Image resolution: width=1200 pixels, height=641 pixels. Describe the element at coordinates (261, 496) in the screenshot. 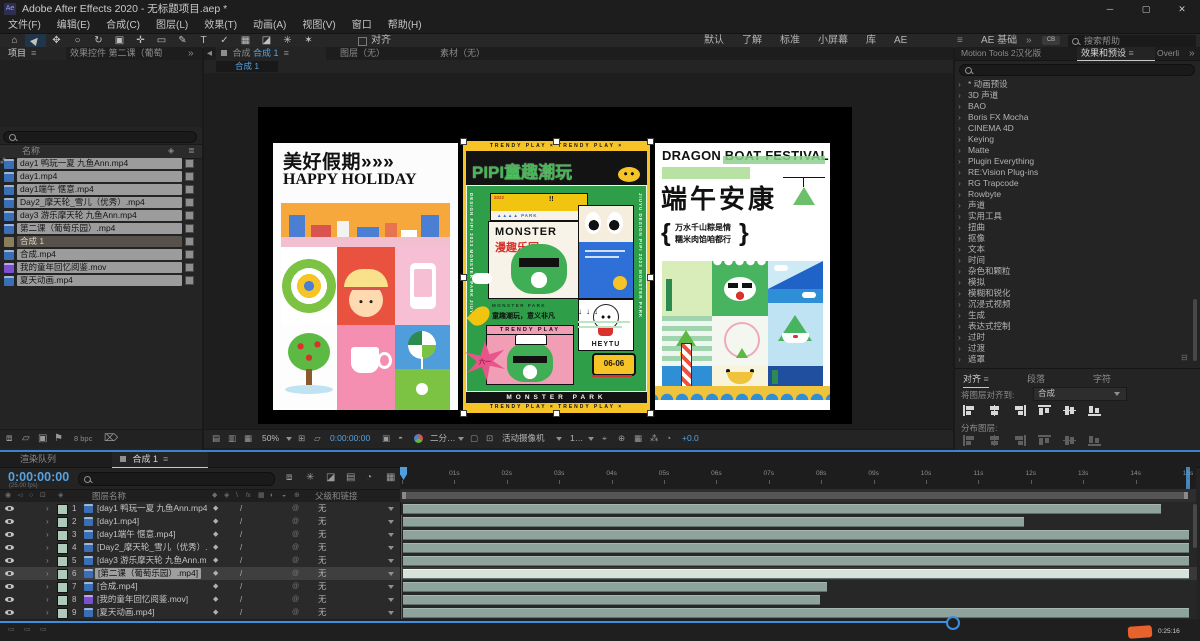

I see `mb-header-icon: ▦` at that location.